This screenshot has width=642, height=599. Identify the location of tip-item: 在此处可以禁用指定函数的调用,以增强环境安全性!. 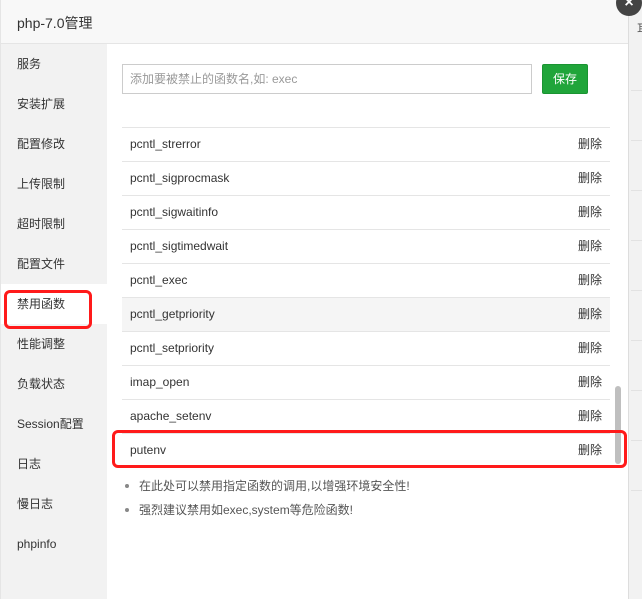
(362, 486).